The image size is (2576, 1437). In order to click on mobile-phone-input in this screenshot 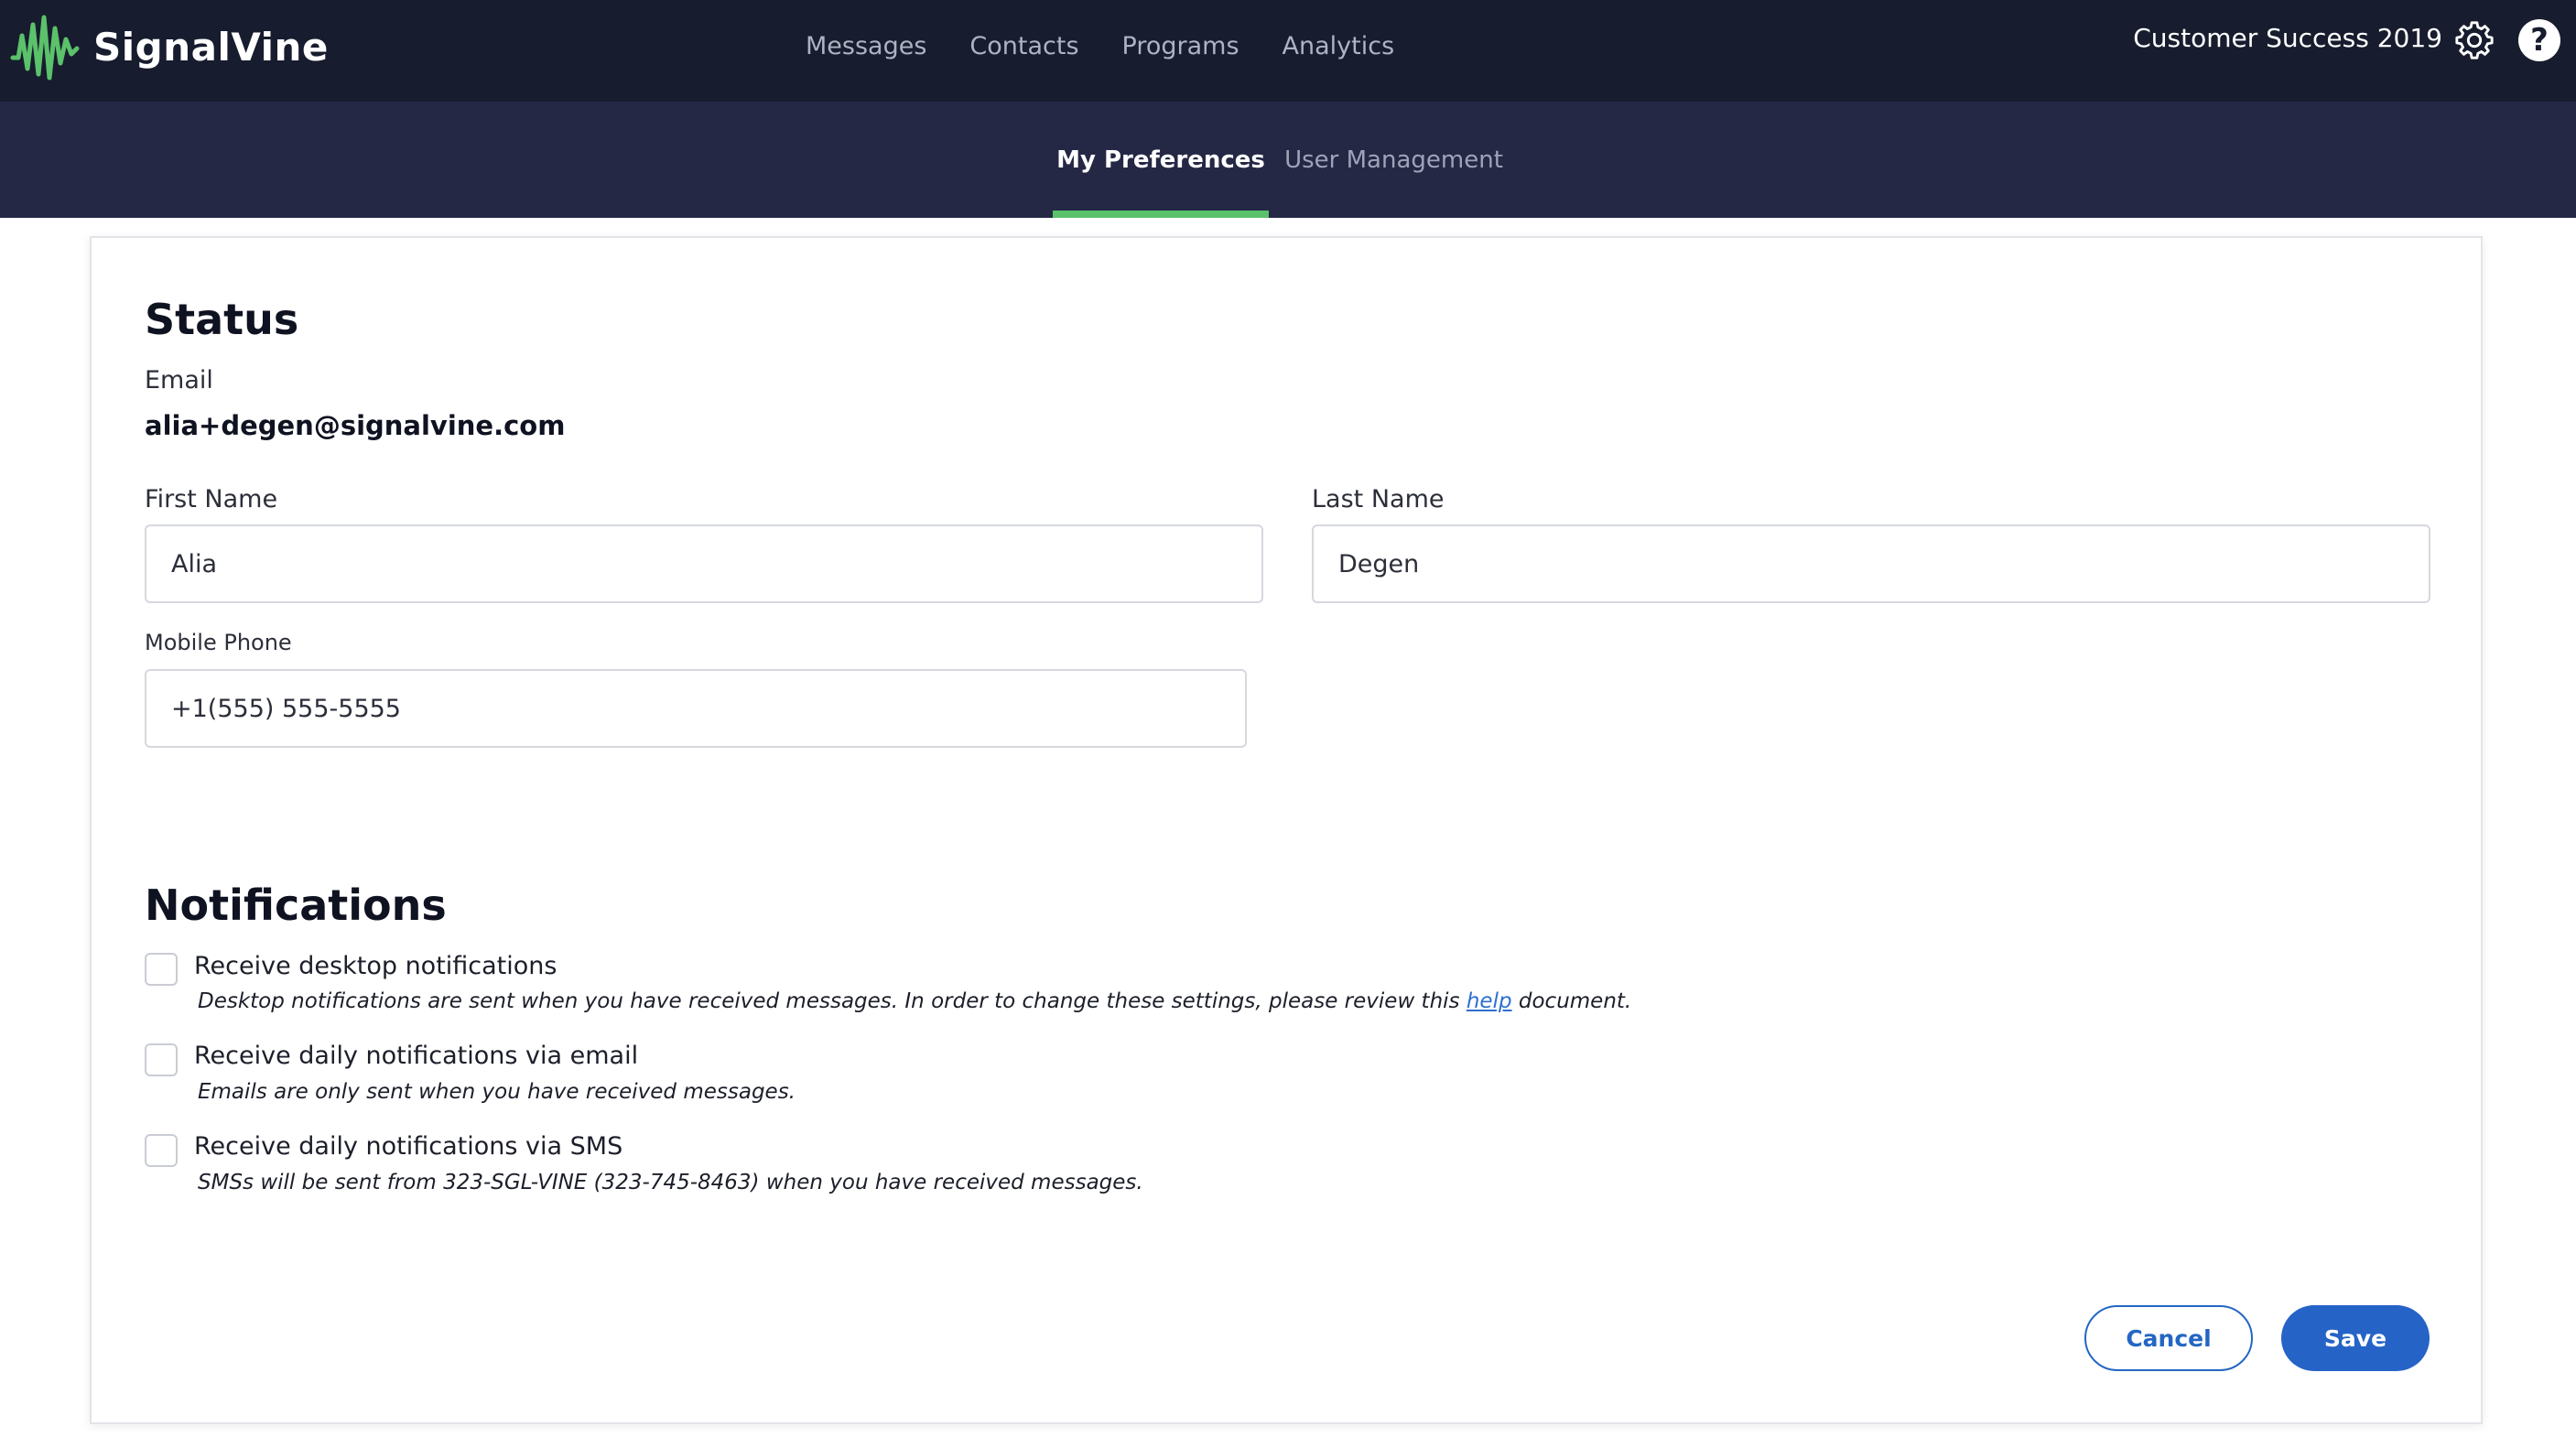, I will do `click(696, 708)`.